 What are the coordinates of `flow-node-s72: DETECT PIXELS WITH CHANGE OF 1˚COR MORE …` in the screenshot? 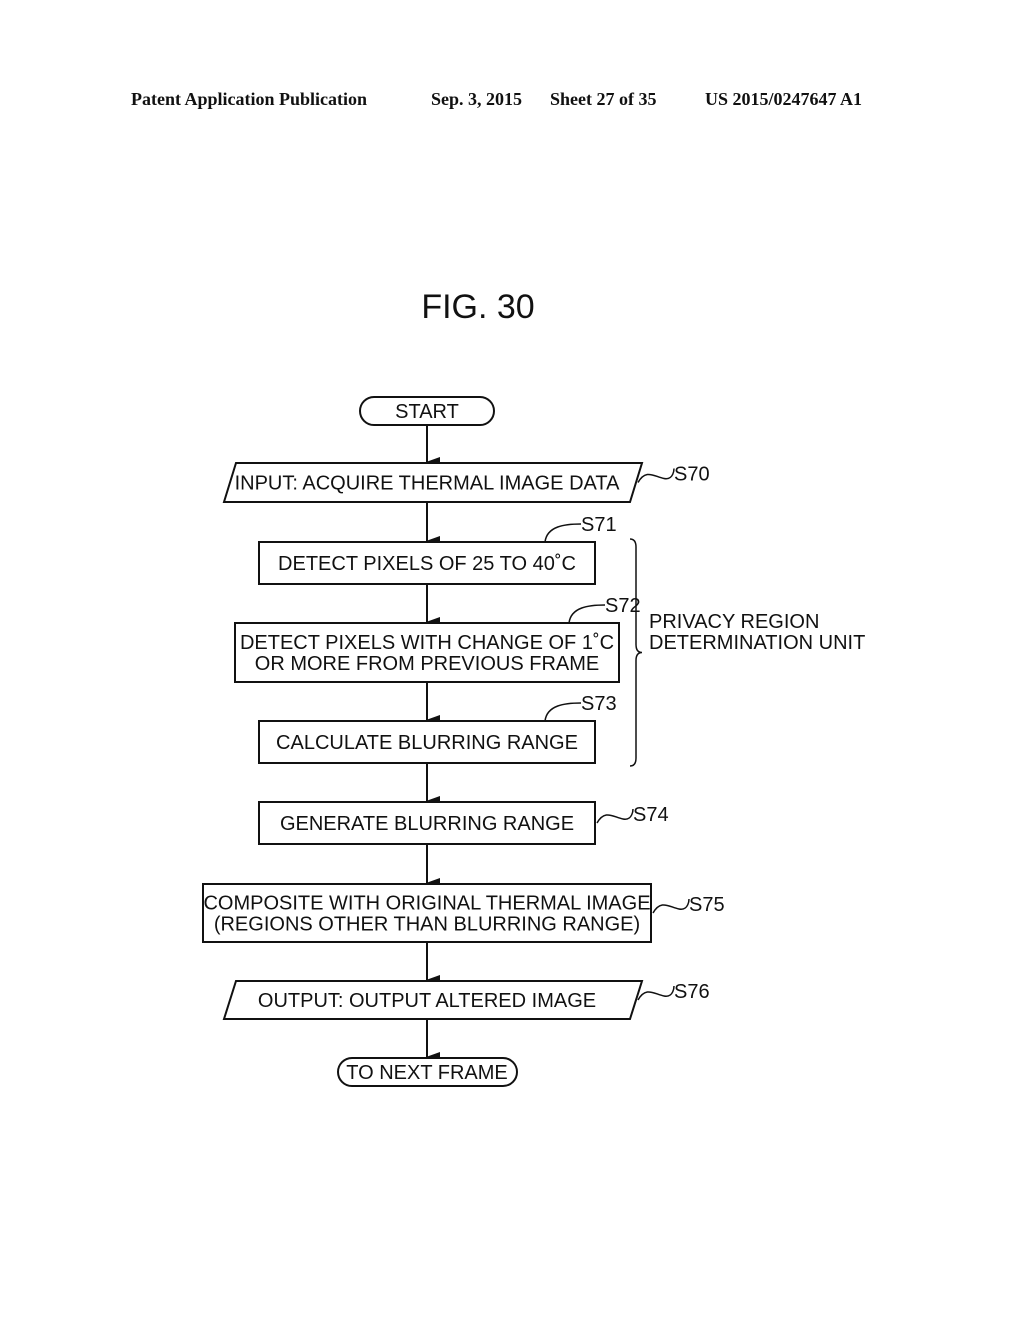 It's located at (437, 639).